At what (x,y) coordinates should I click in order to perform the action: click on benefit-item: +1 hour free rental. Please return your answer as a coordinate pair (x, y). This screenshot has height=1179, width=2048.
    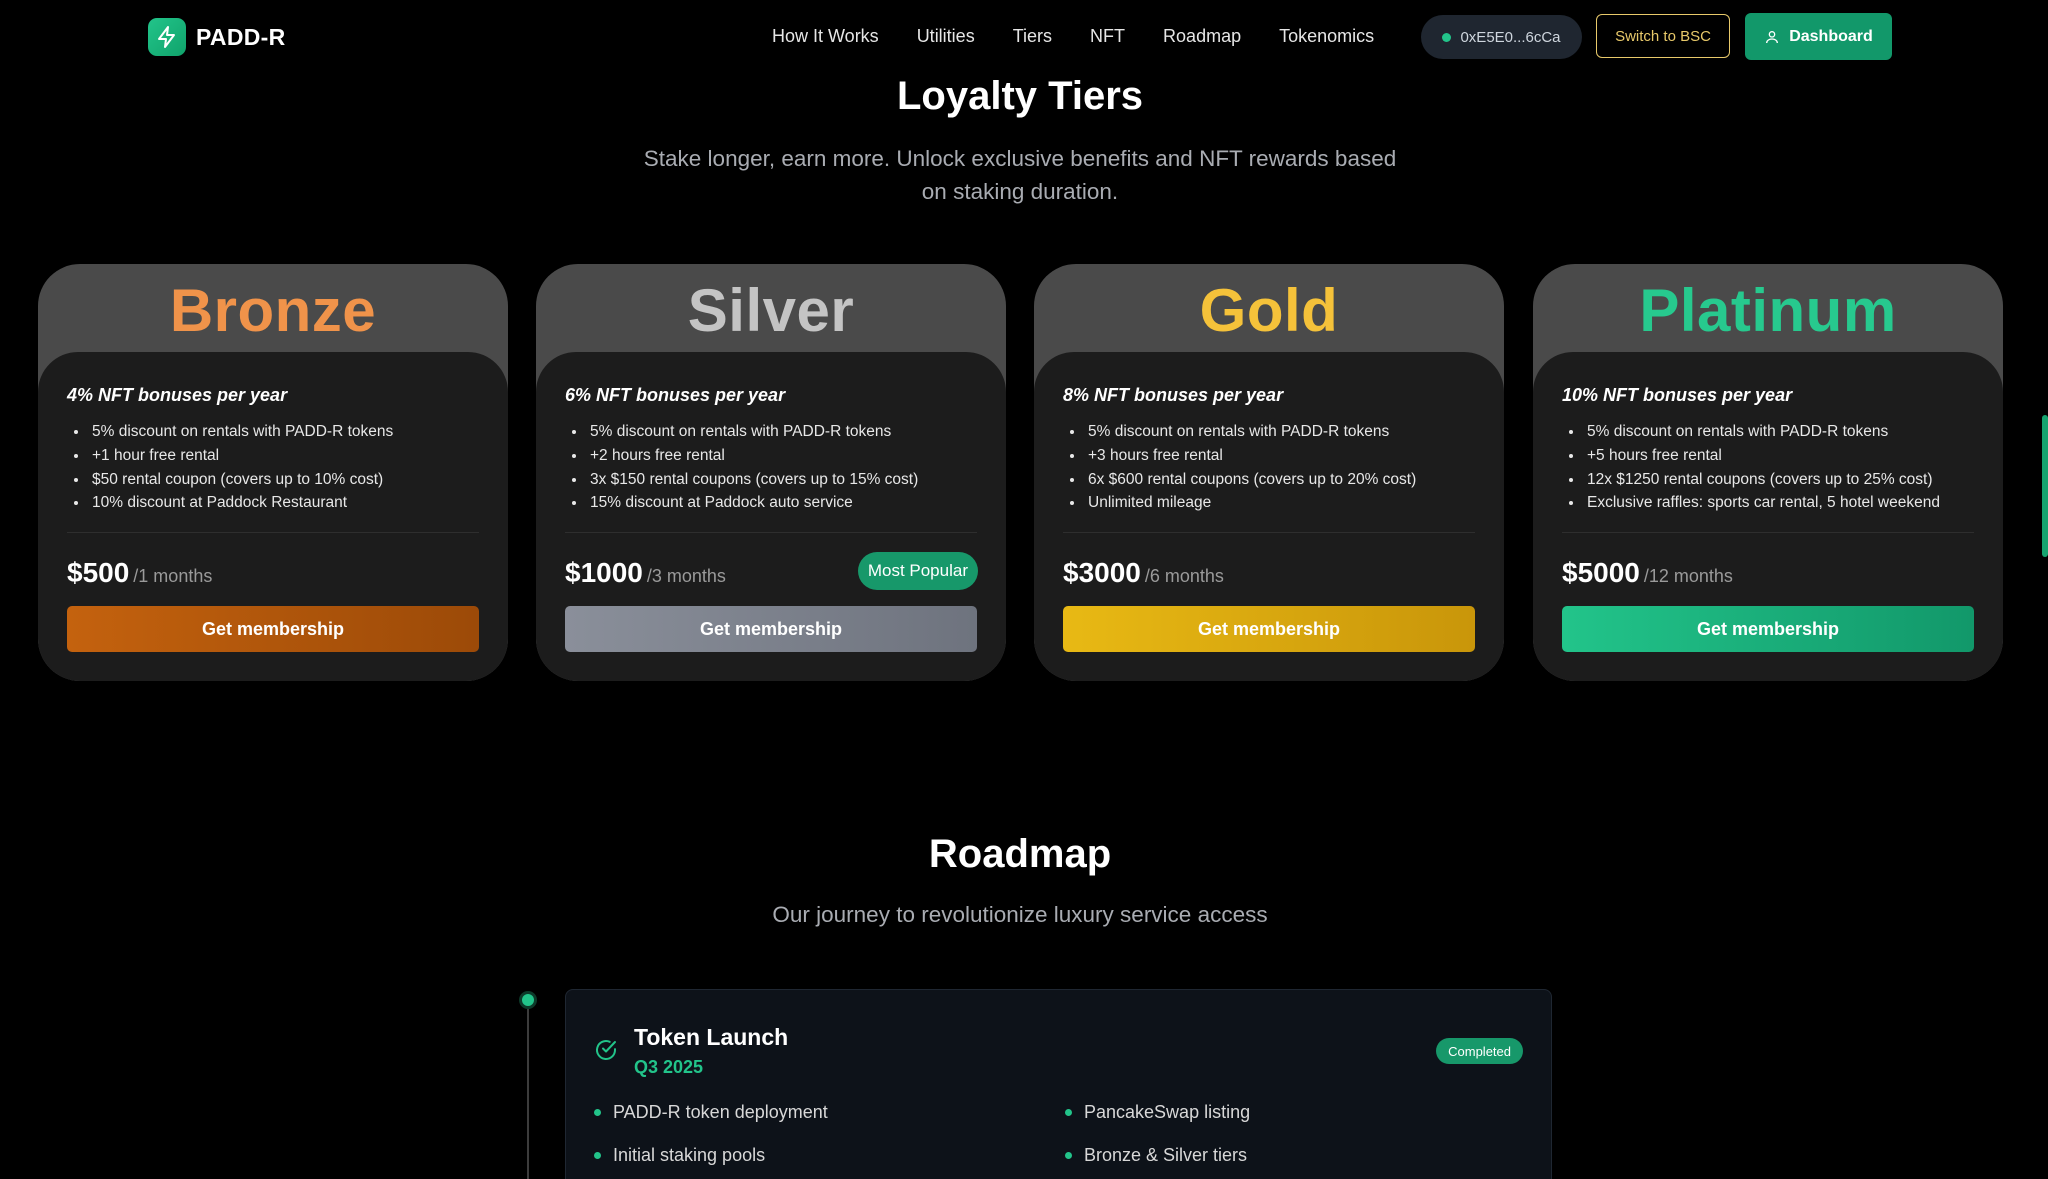
    Looking at the image, I should click on (241, 456).